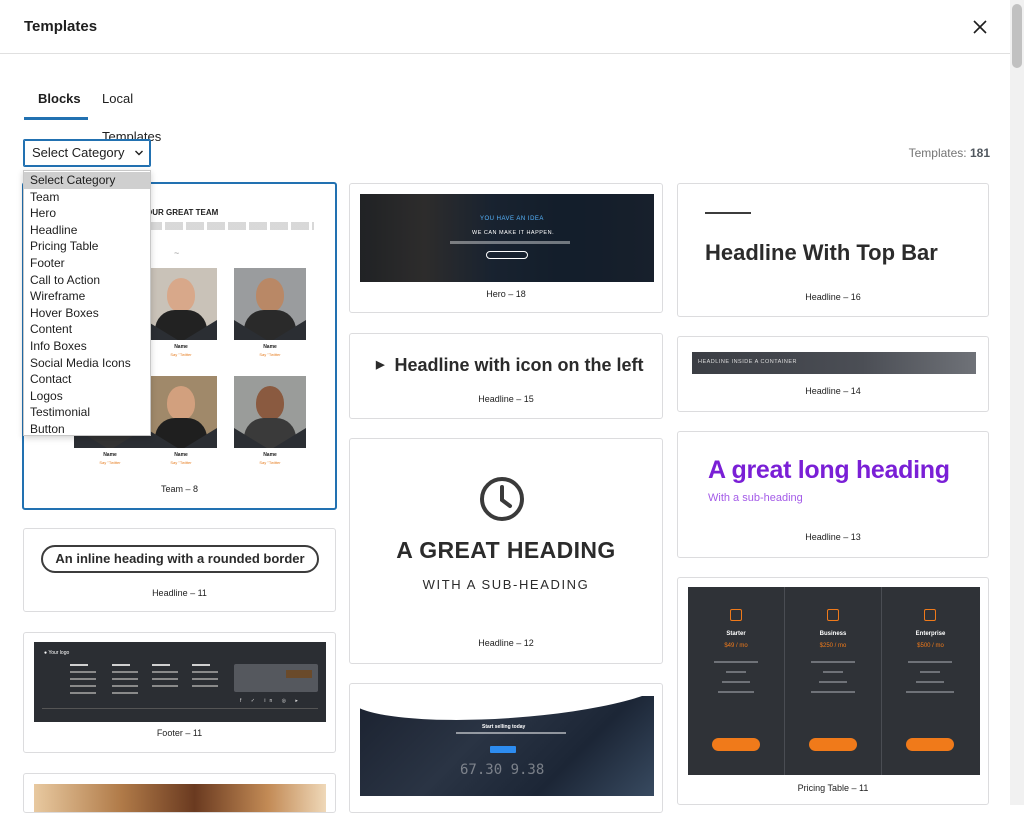 The image size is (1024, 813). I want to click on card-caption: Headline – 12, so click(506, 643).